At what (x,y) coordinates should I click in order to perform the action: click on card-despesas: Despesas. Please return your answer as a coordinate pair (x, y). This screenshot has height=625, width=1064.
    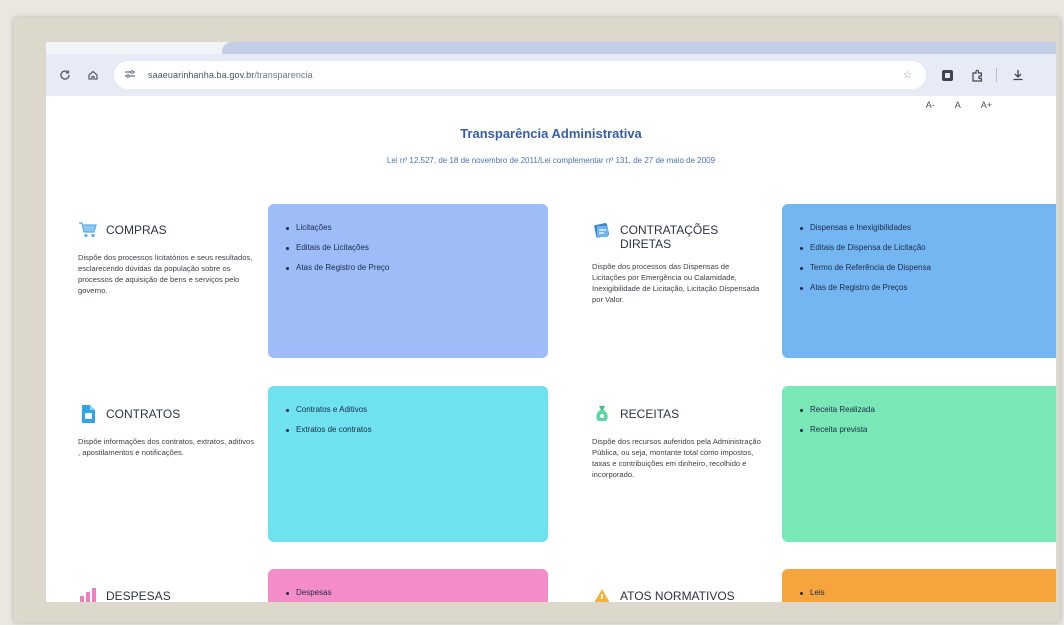
    Looking at the image, I should click on (408, 585).